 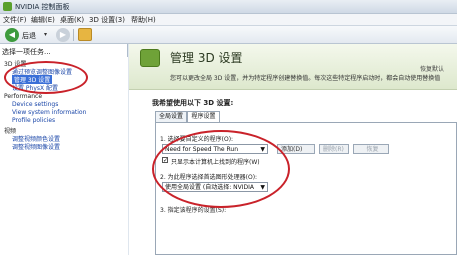 What do you see at coordinates (33, 120) in the screenshot?
I see `tree-item-profile-policies: Profile policies` at bounding box center [33, 120].